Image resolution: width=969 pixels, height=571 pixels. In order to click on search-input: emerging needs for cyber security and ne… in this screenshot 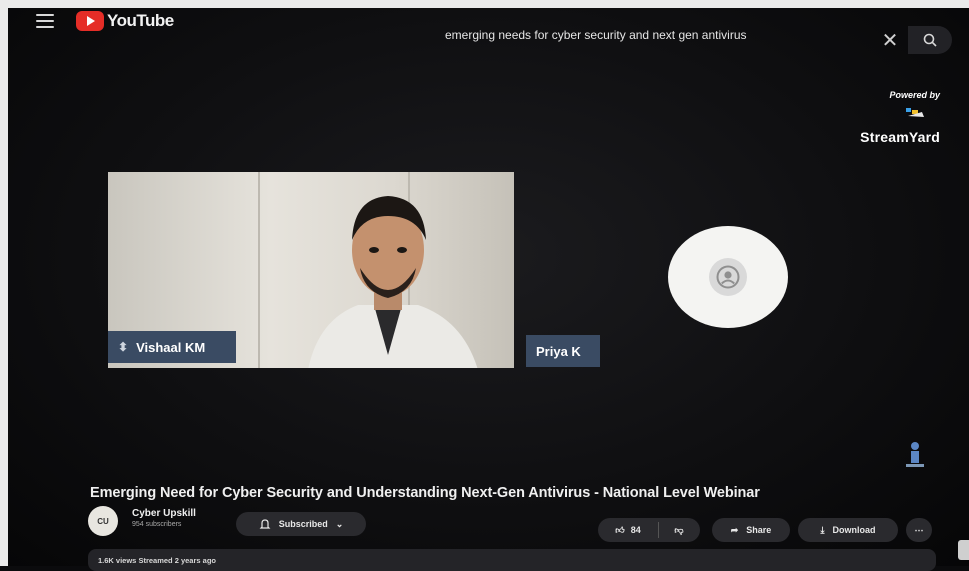, I will do `click(596, 35)`.